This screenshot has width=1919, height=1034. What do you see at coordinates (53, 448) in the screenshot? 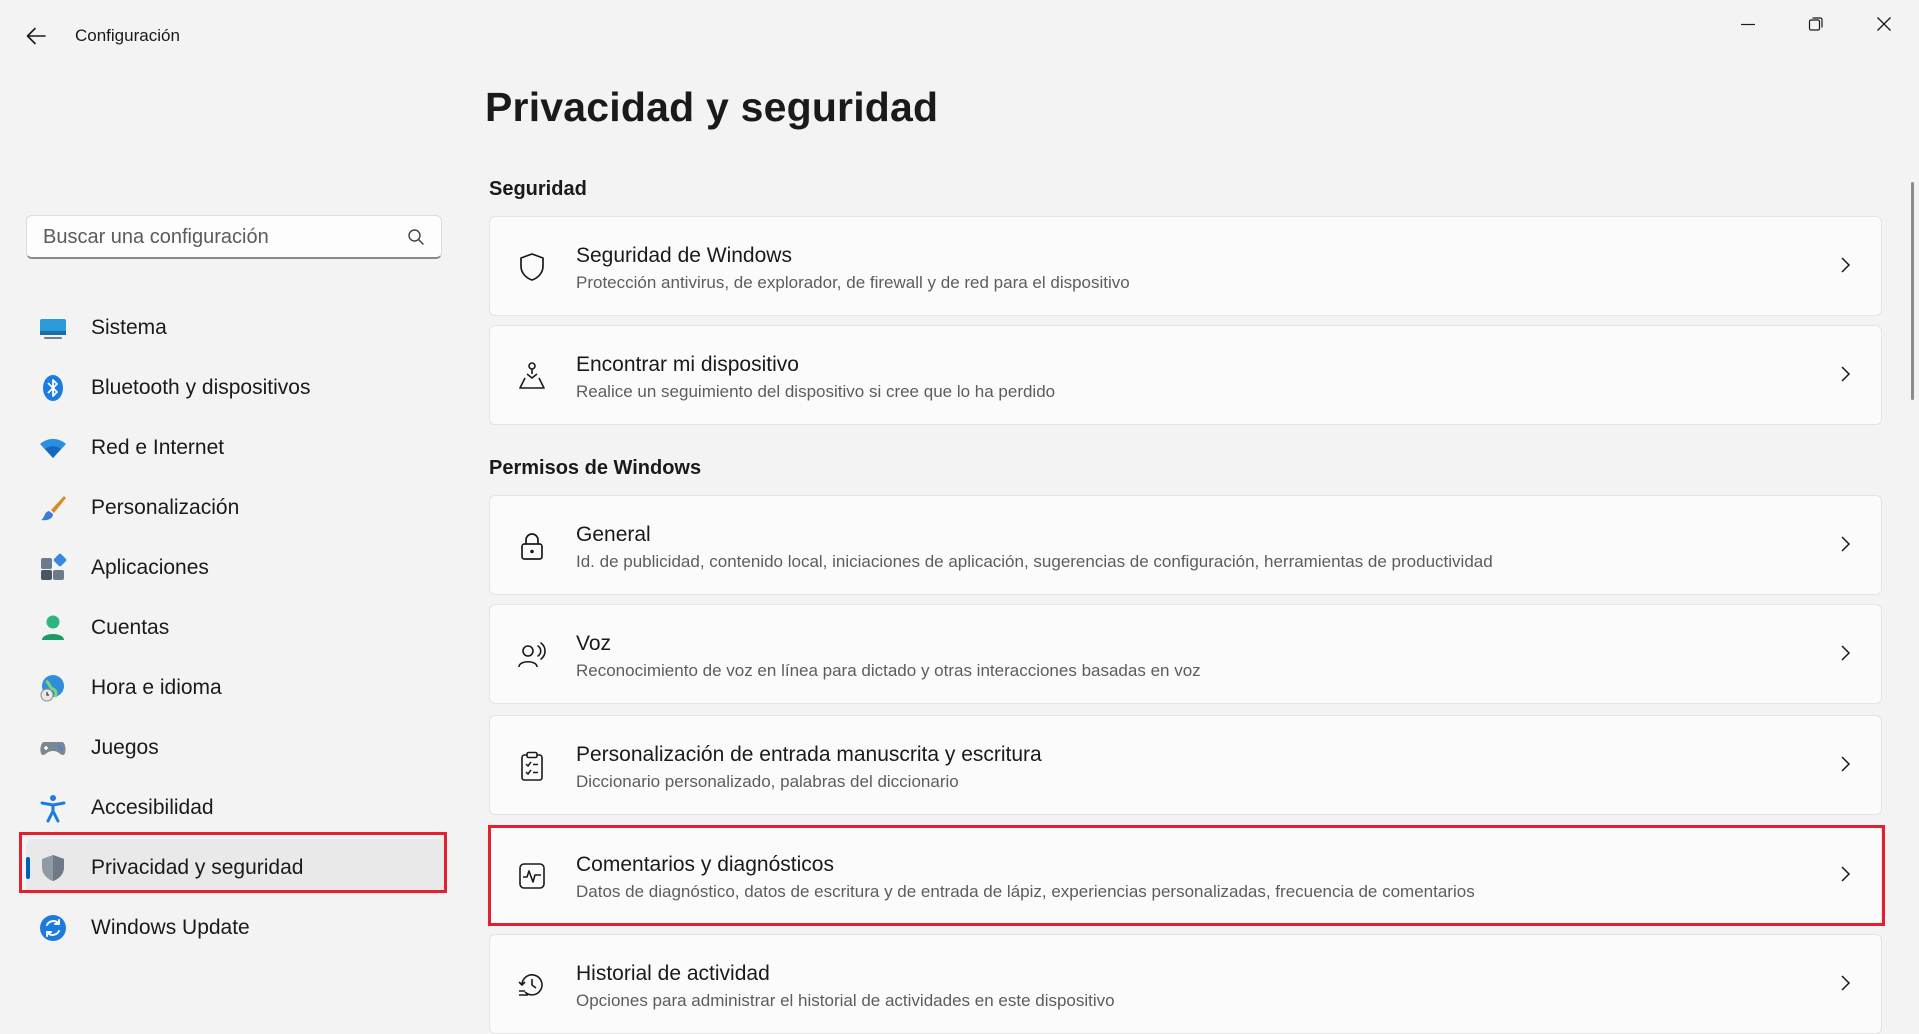
I see `wifi-icon` at bounding box center [53, 448].